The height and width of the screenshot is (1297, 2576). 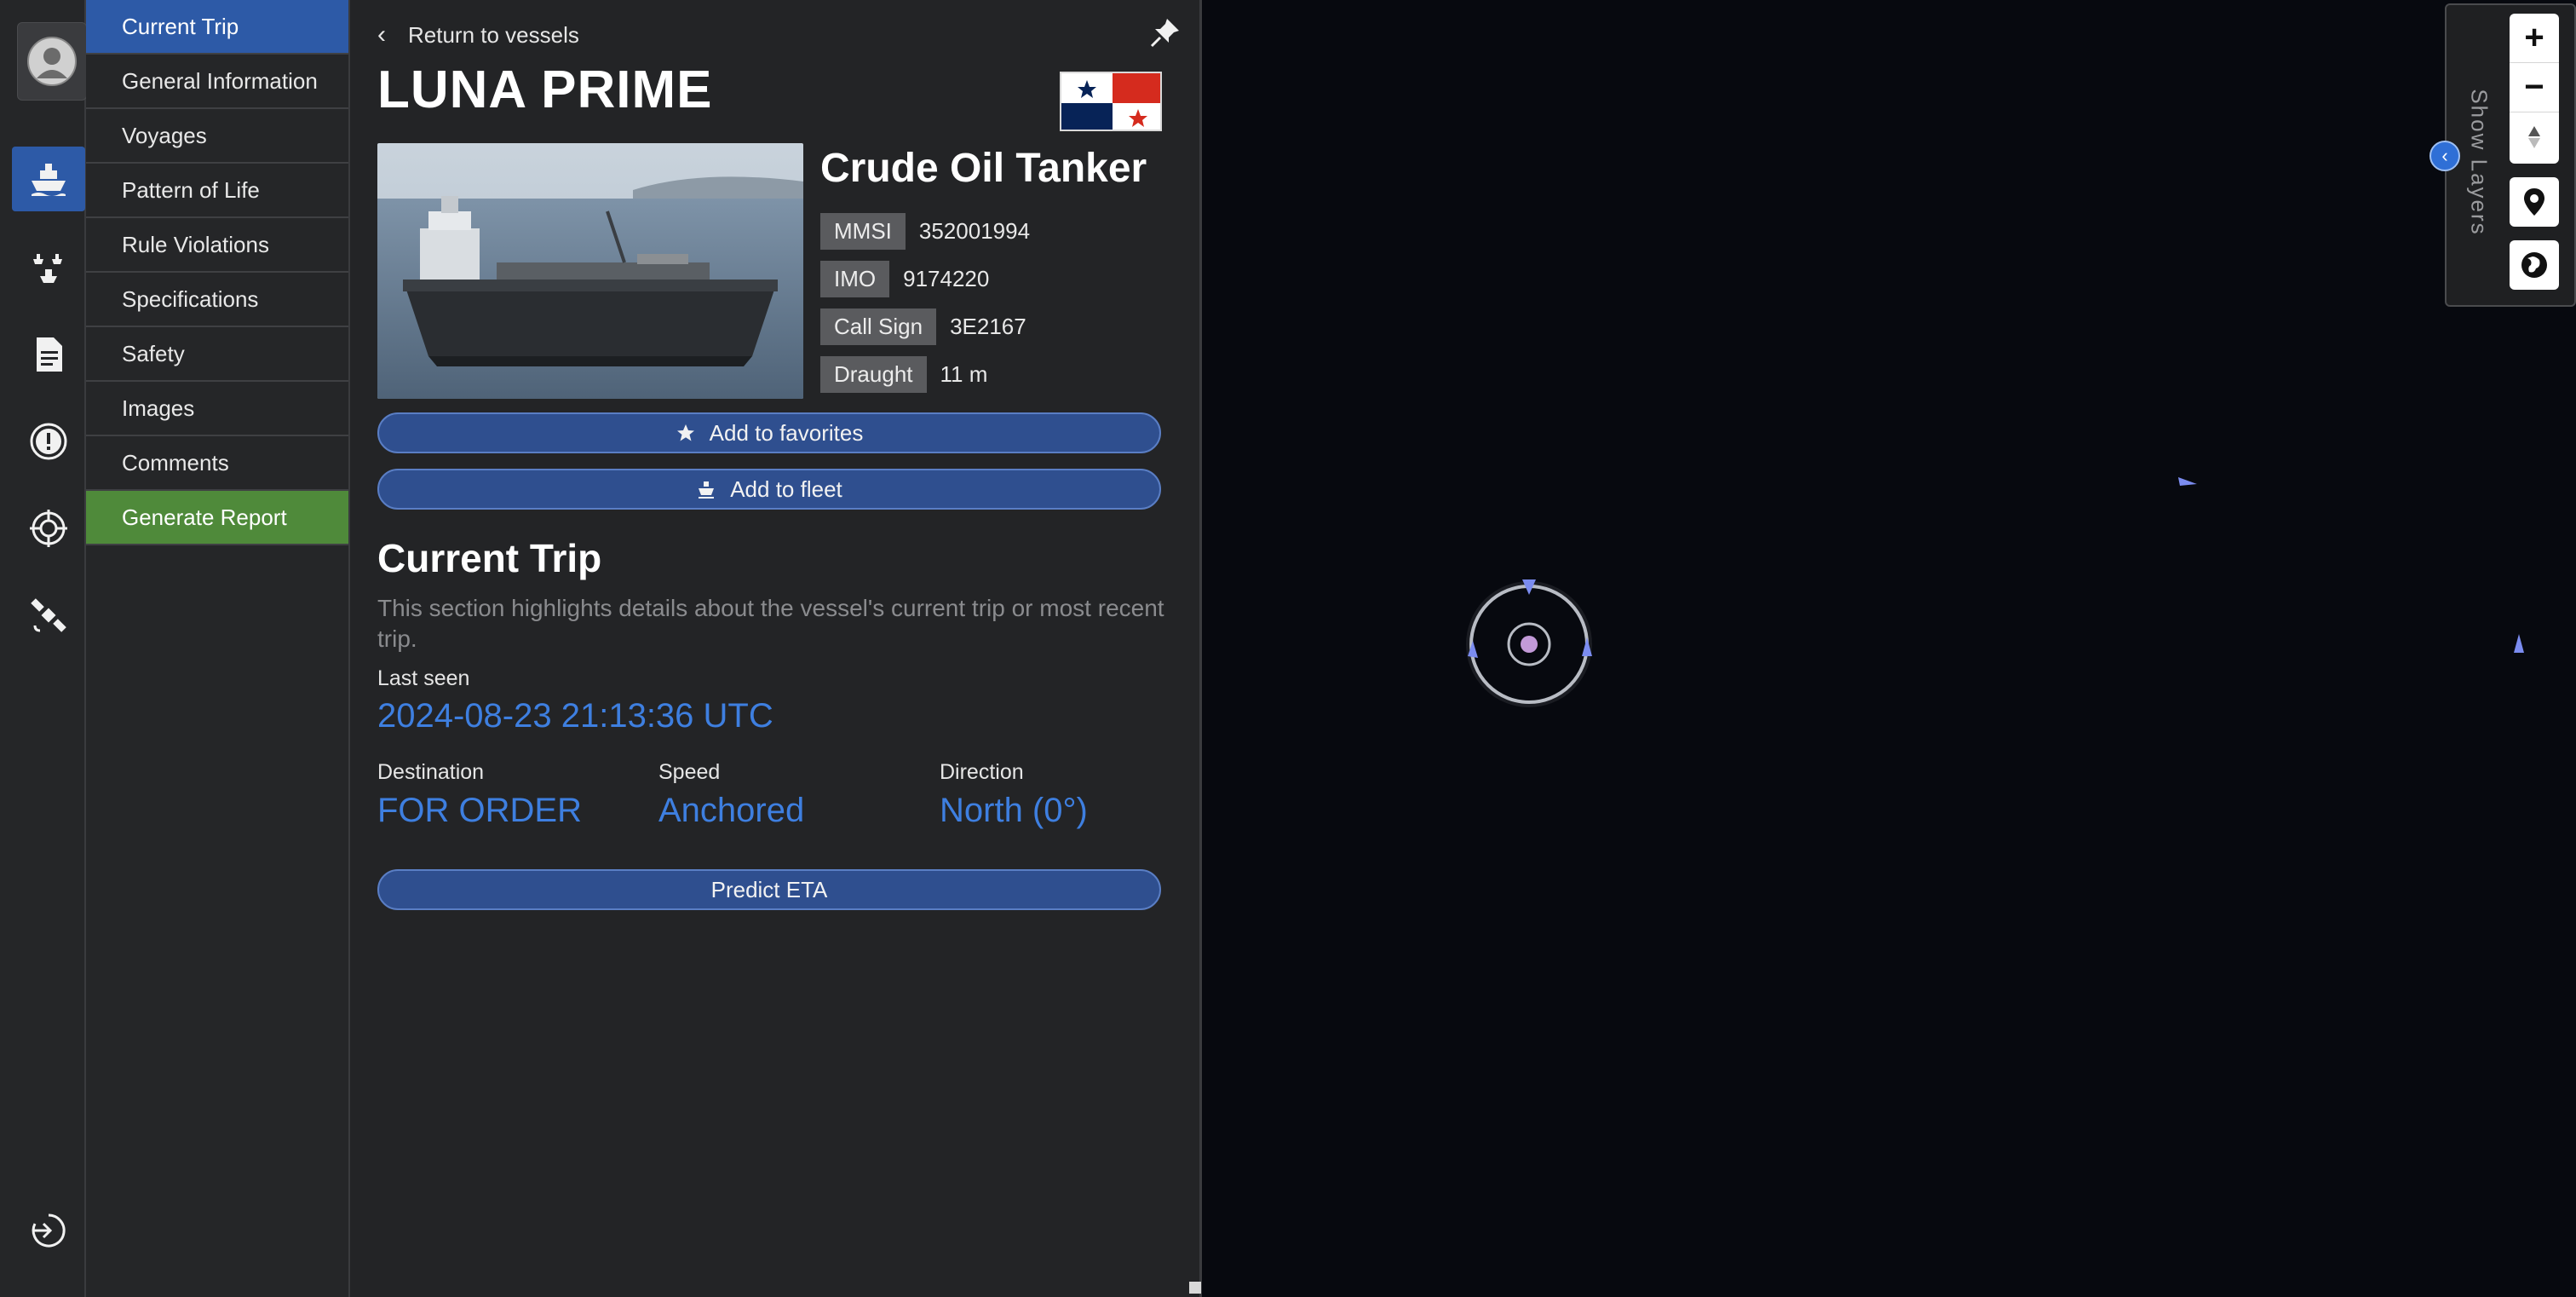 I want to click on return-to-vessels-link: ‹ Return to vessels, so click(x=478, y=34).